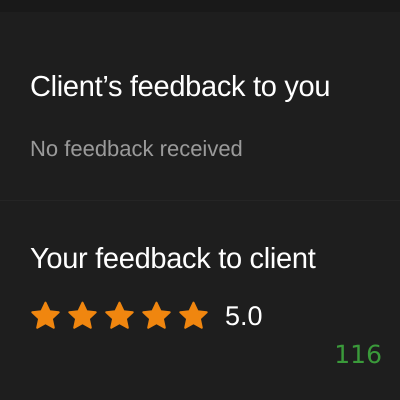 The width and height of the screenshot is (400, 400). What do you see at coordinates (137, 148) in the screenshot?
I see `empty-feedback-text: No feedback received` at bounding box center [137, 148].